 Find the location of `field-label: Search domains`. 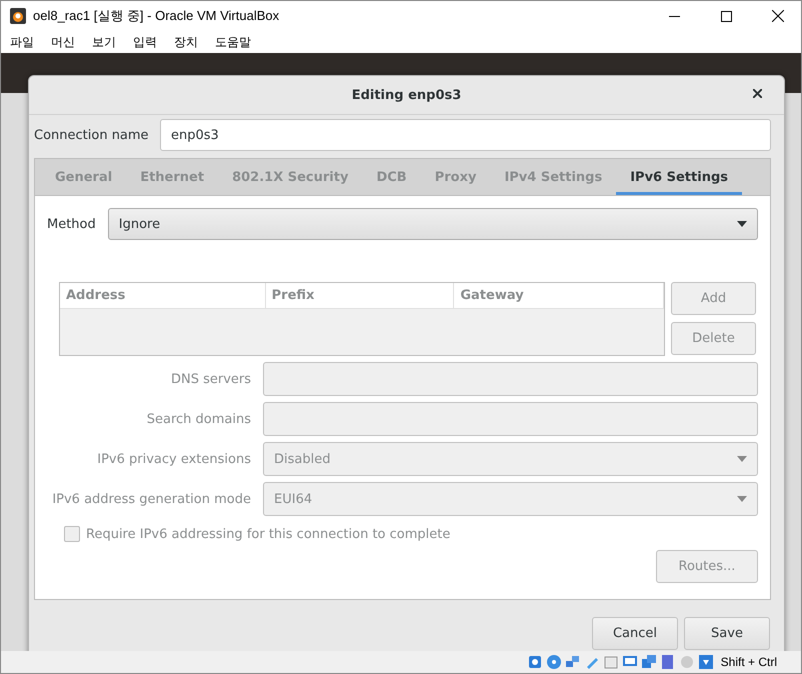

field-label: Search domains is located at coordinates (198, 419).